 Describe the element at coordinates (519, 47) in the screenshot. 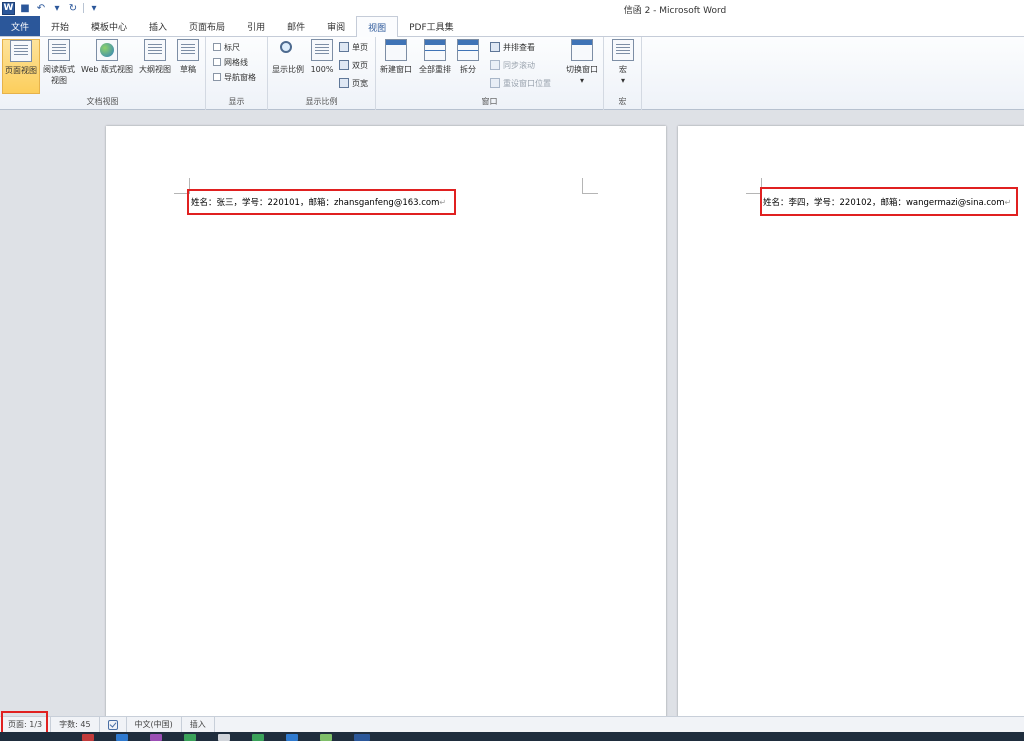

I see `side-by-side-label: 并排查看` at that location.